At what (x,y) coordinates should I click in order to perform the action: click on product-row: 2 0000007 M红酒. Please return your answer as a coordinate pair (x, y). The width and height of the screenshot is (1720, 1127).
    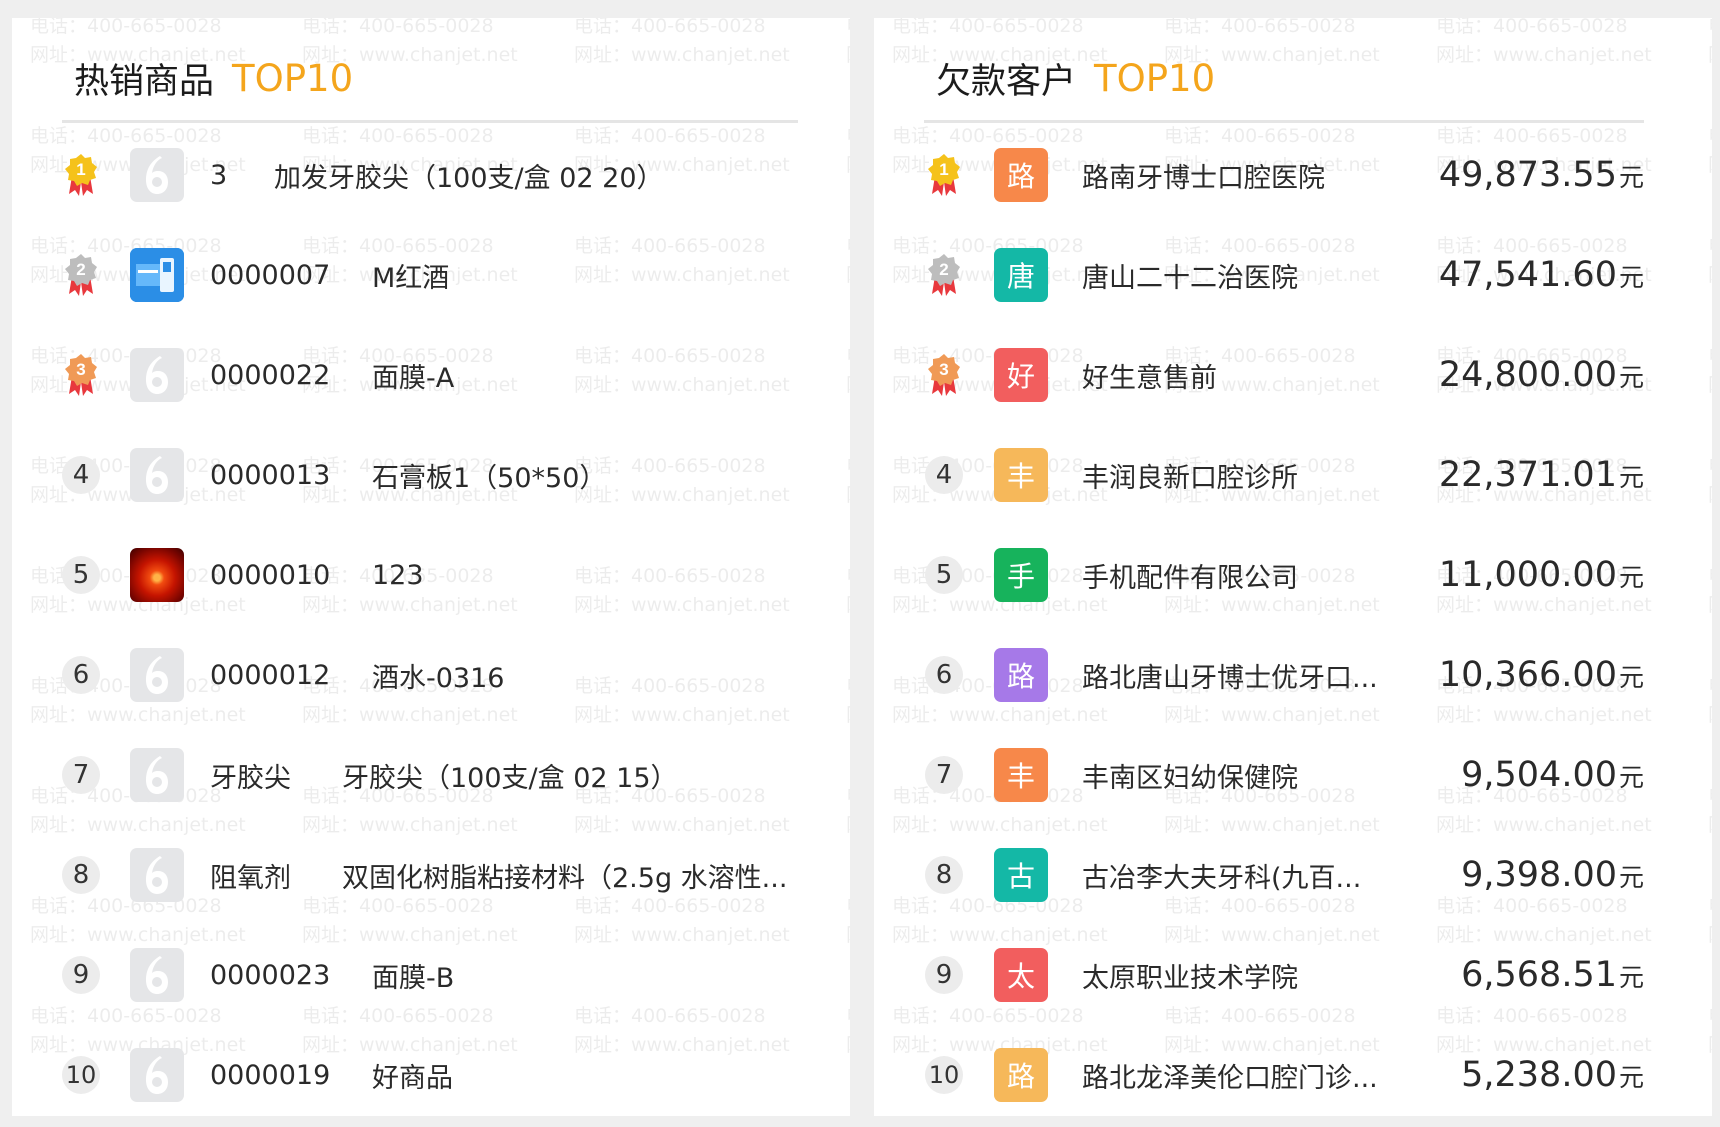
    Looking at the image, I should click on (431, 275).